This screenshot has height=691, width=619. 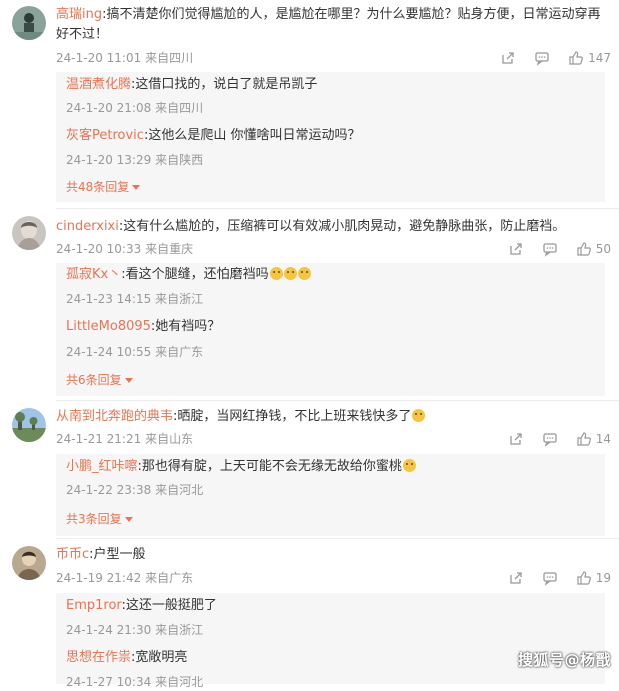 I want to click on comment-location: 来自山东, so click(x=169, y=439).